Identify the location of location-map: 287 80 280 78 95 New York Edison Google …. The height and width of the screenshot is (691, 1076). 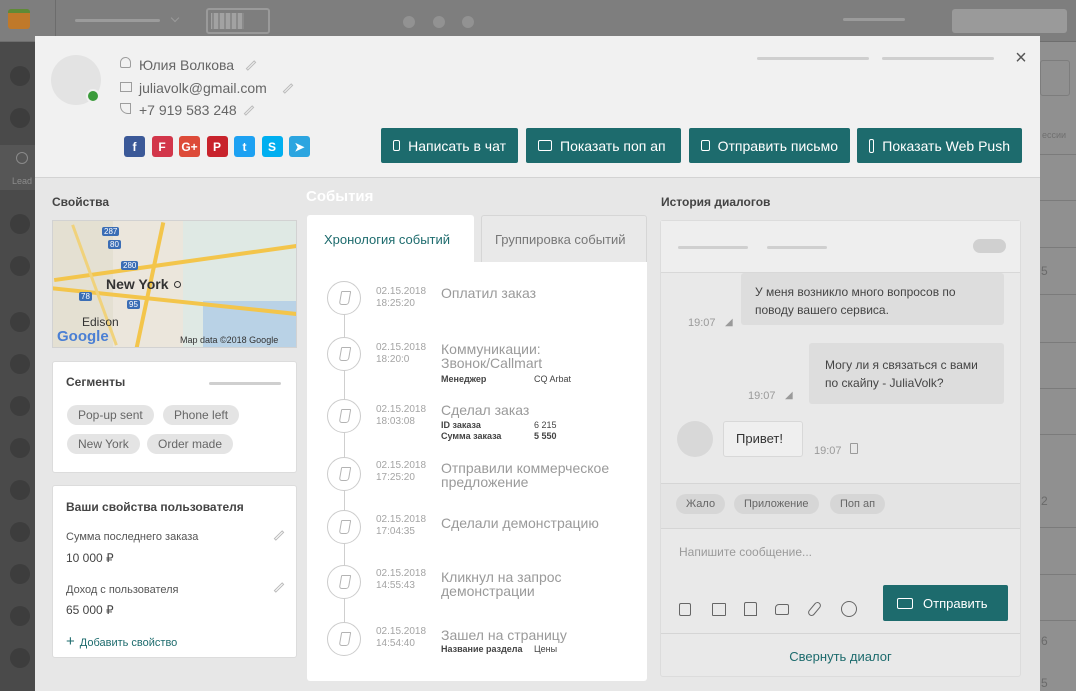
(174, 284).